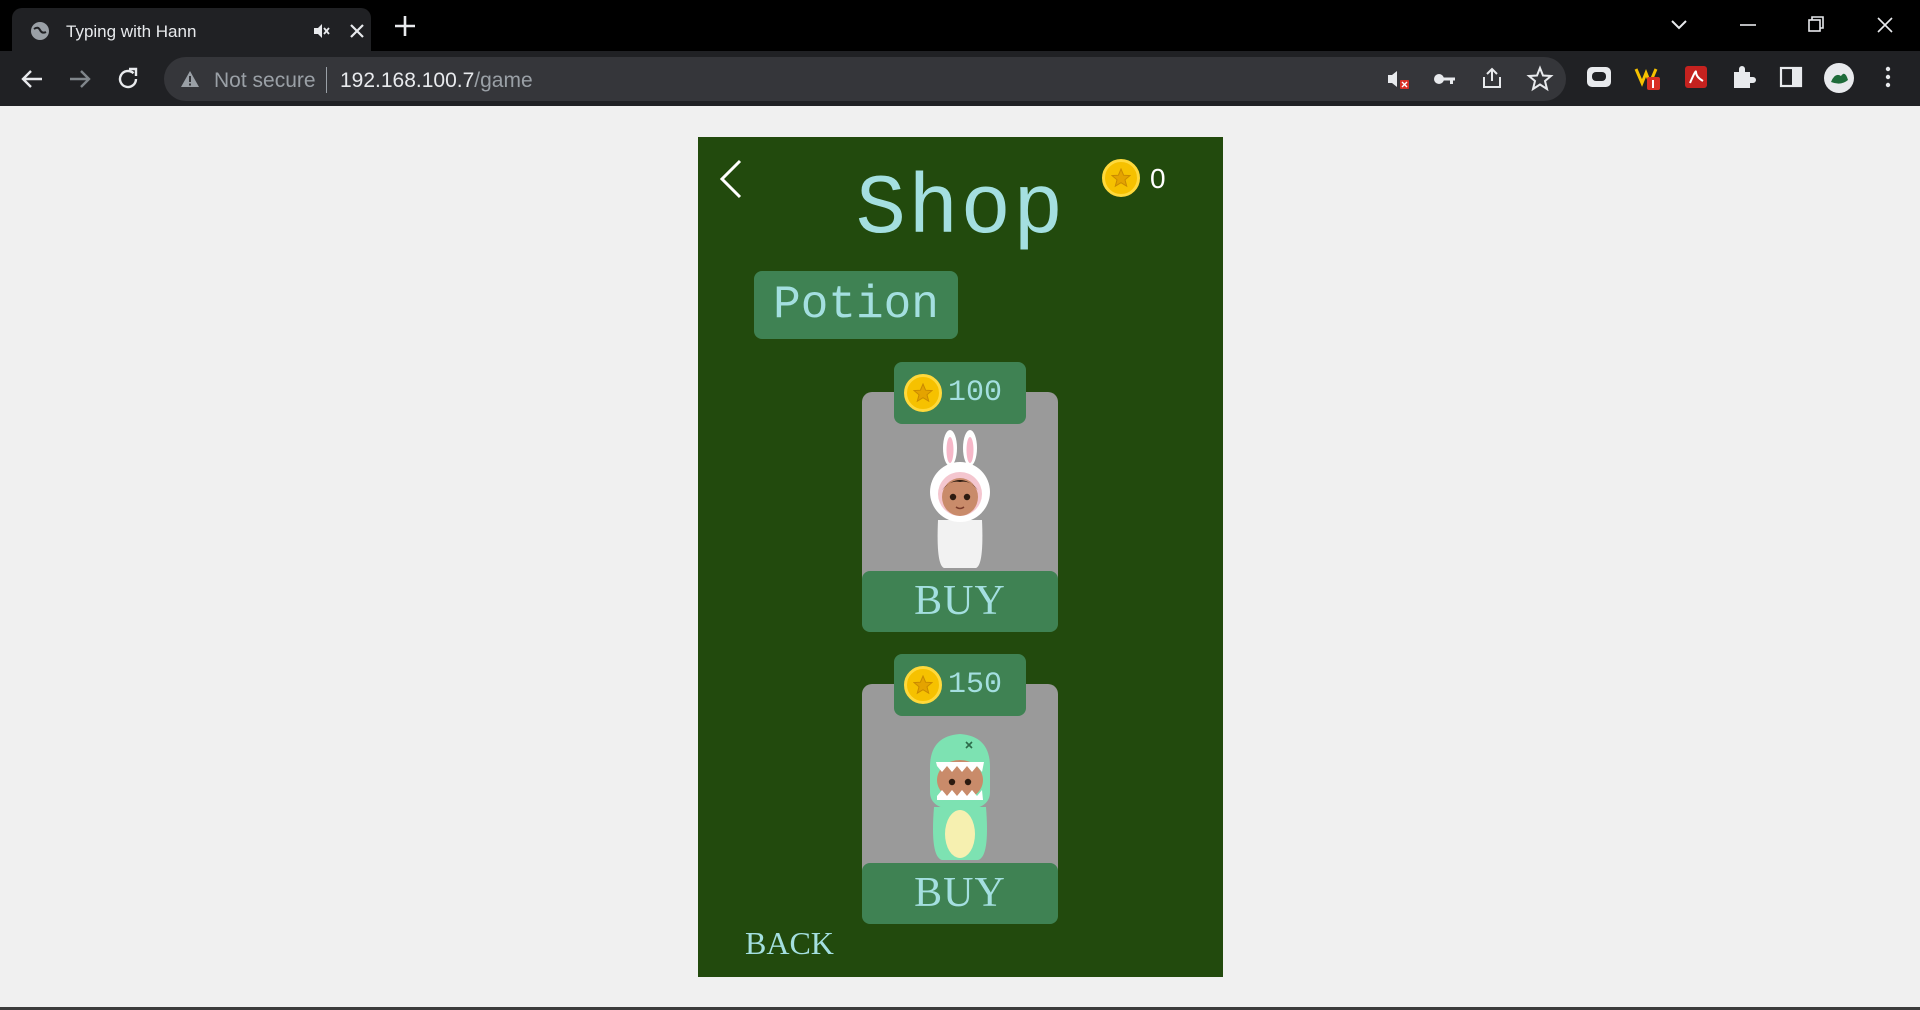  Describe the element at coordinates (1748, 25) in the screenshot. I see `minimize-icon` at that location.